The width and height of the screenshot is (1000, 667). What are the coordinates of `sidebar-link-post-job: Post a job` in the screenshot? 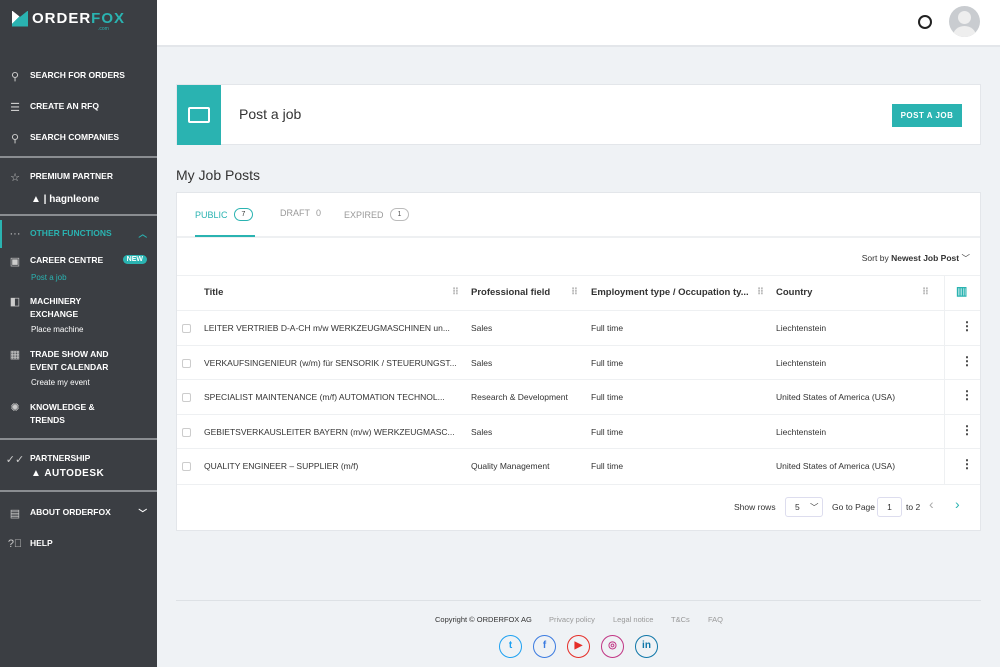 It's located at (49, 277).